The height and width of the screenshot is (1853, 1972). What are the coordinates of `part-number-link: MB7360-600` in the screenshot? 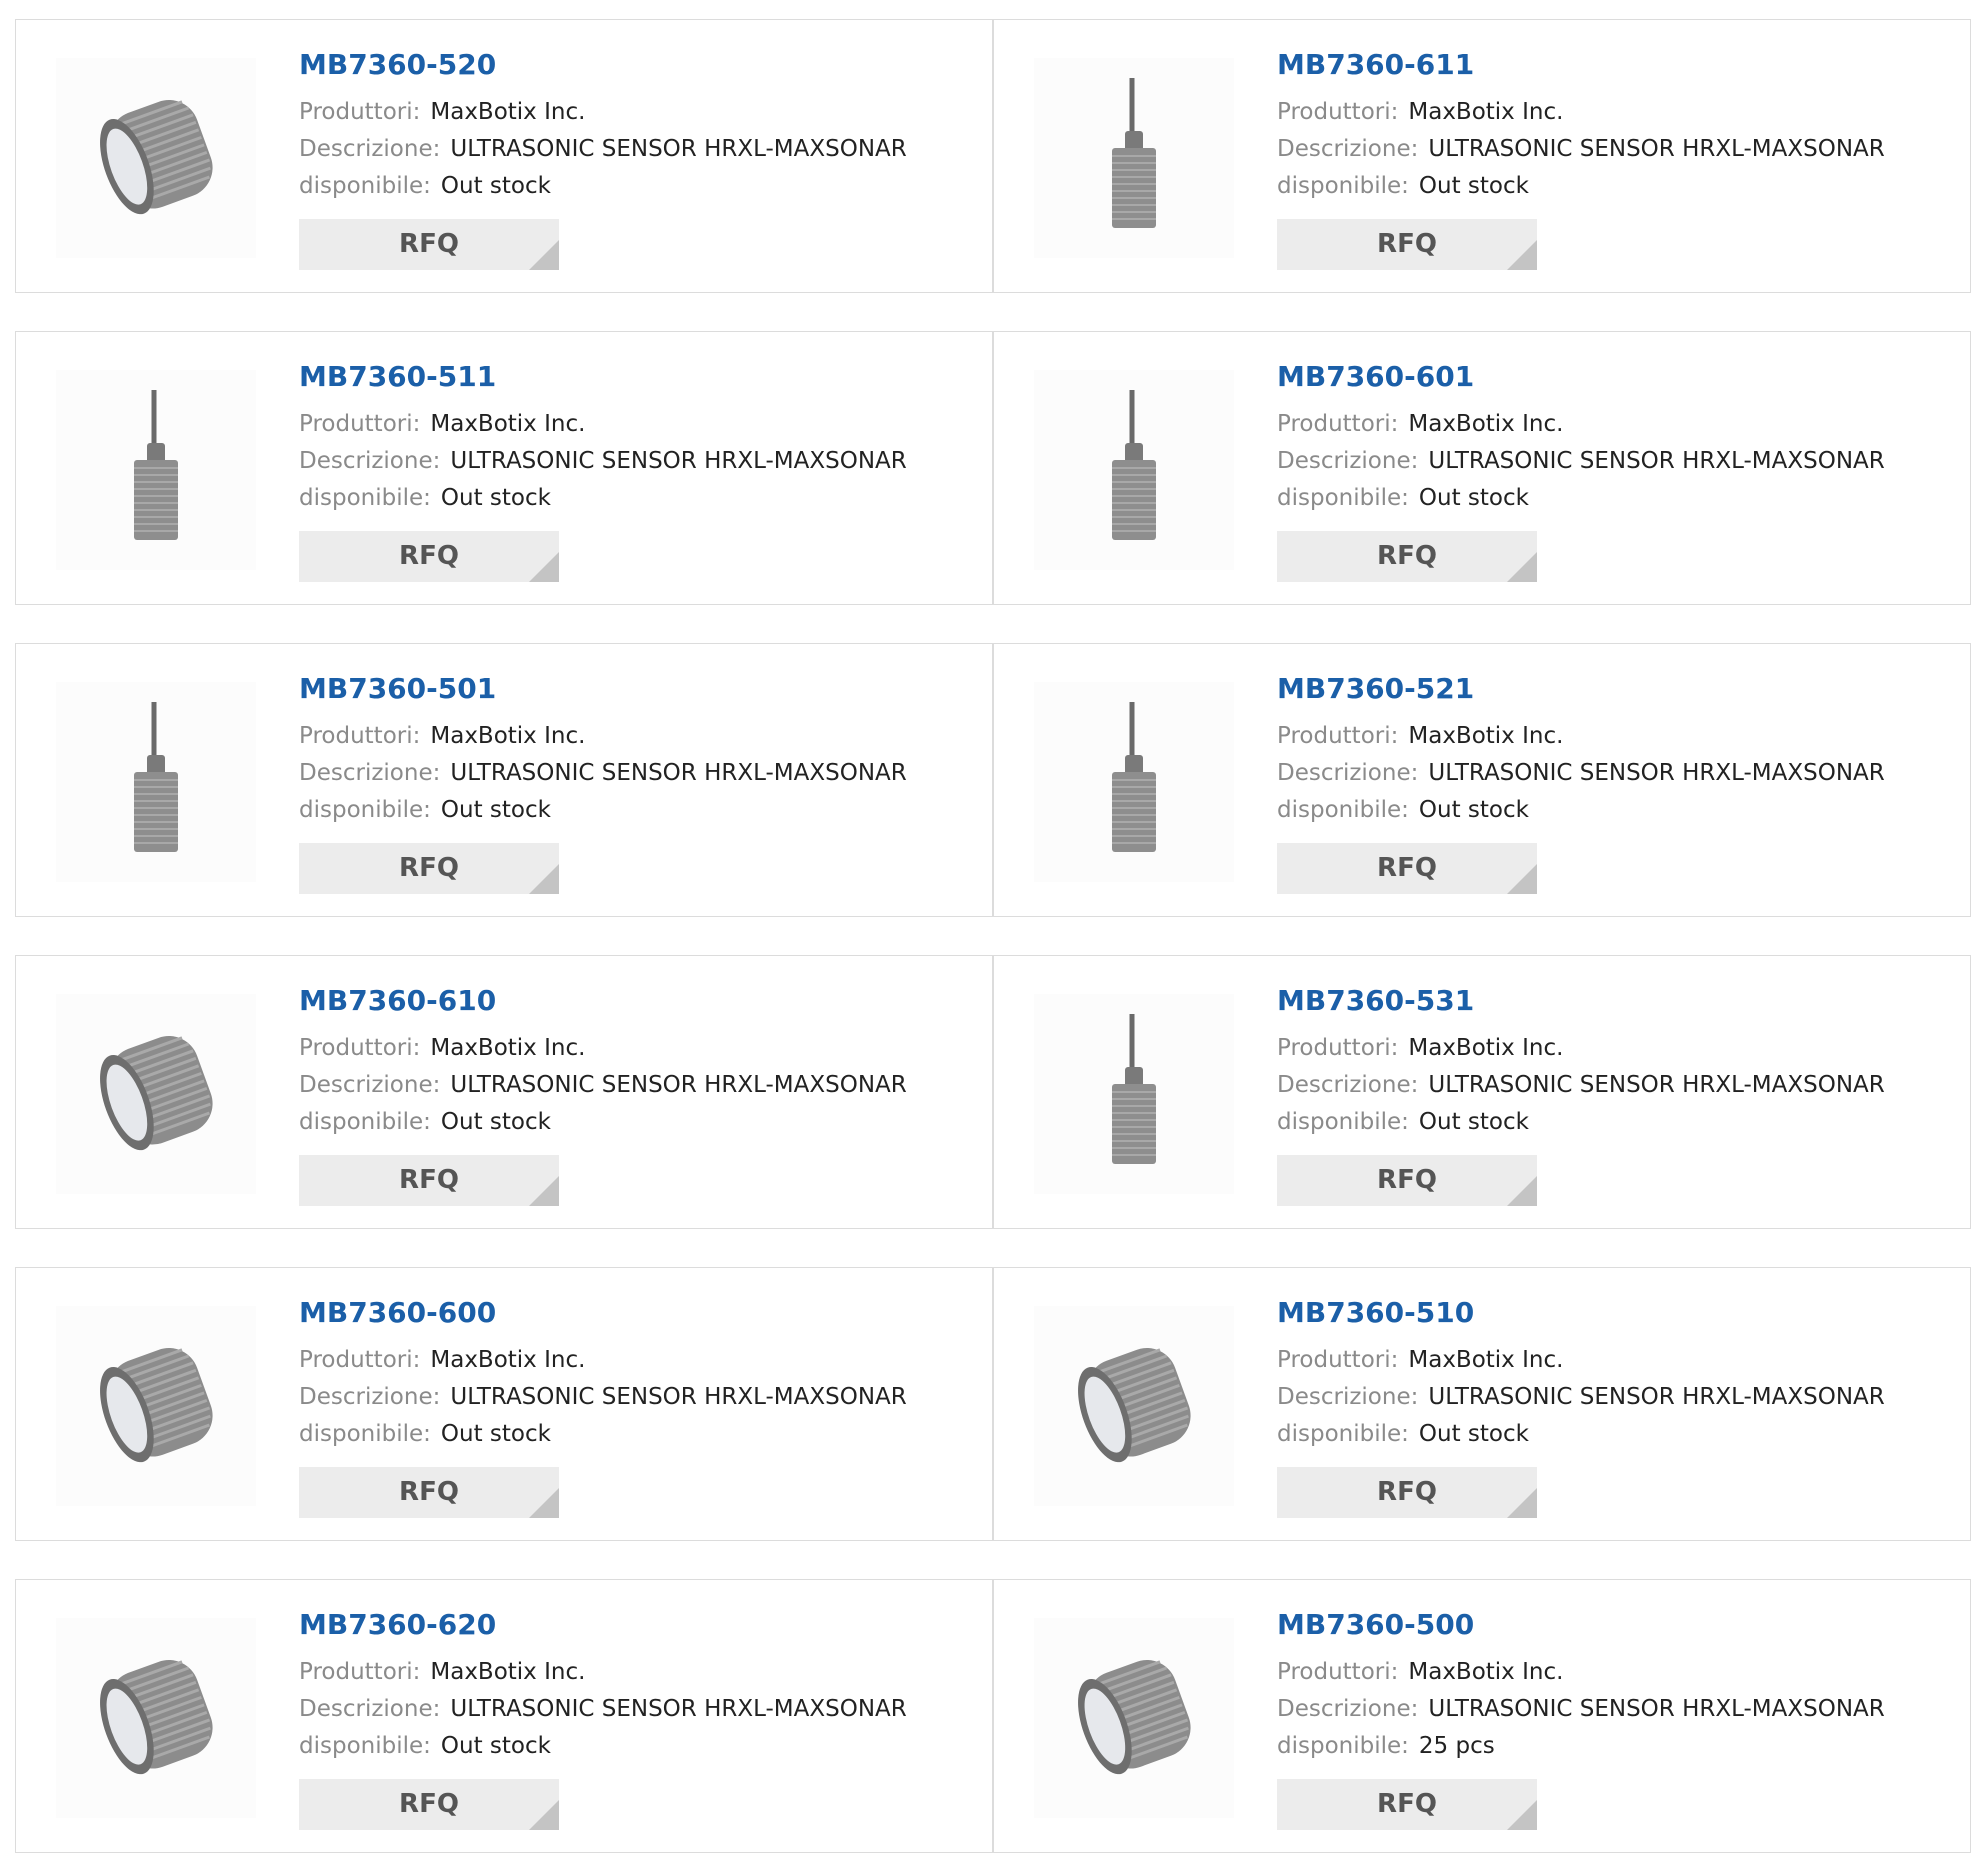 It's located at (635, 1313).